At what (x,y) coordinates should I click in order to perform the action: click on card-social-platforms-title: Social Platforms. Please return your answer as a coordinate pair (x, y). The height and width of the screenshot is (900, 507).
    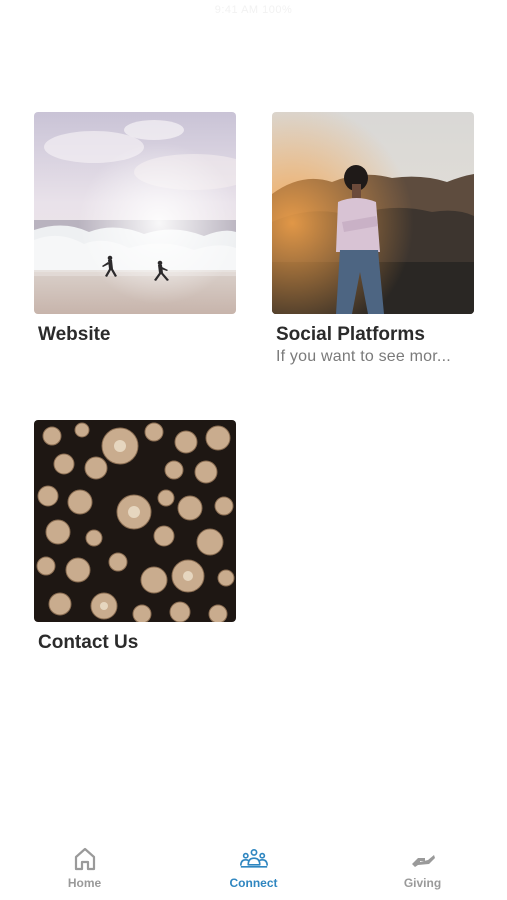
    Looking at the image, I should click on (350, 334).